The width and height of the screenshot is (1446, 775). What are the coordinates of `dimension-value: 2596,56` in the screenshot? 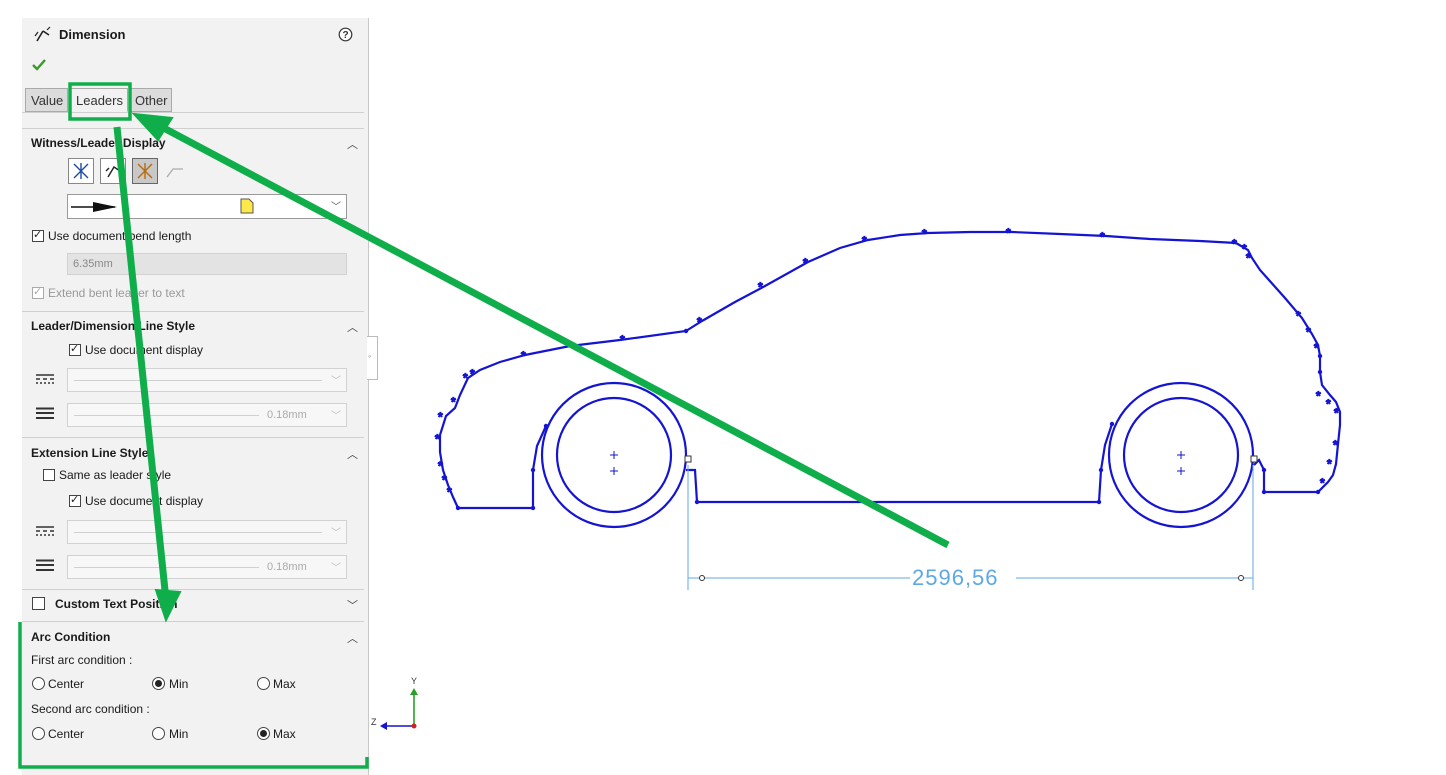 It's located at (955, 578).